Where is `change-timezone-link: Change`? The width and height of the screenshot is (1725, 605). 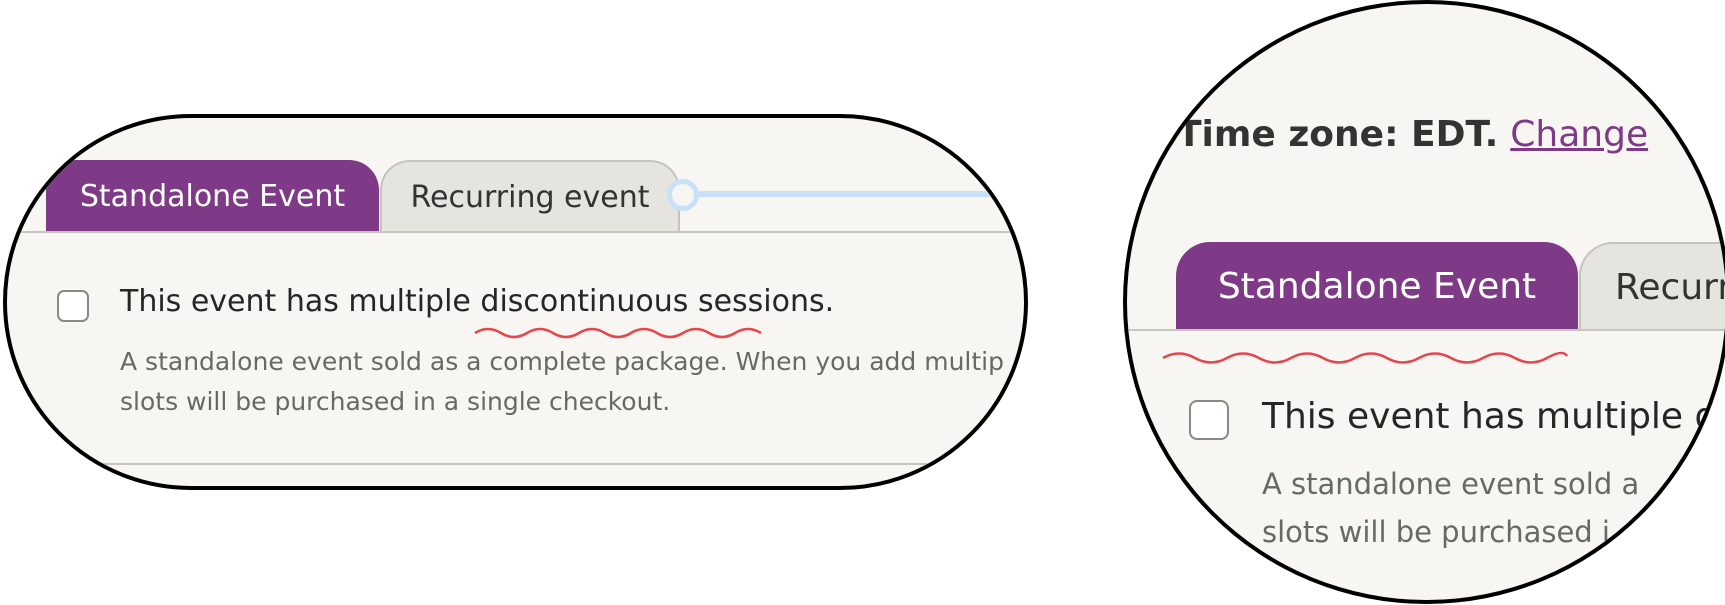 change-timezone-link: Change is located at coordinates (1579, 134).